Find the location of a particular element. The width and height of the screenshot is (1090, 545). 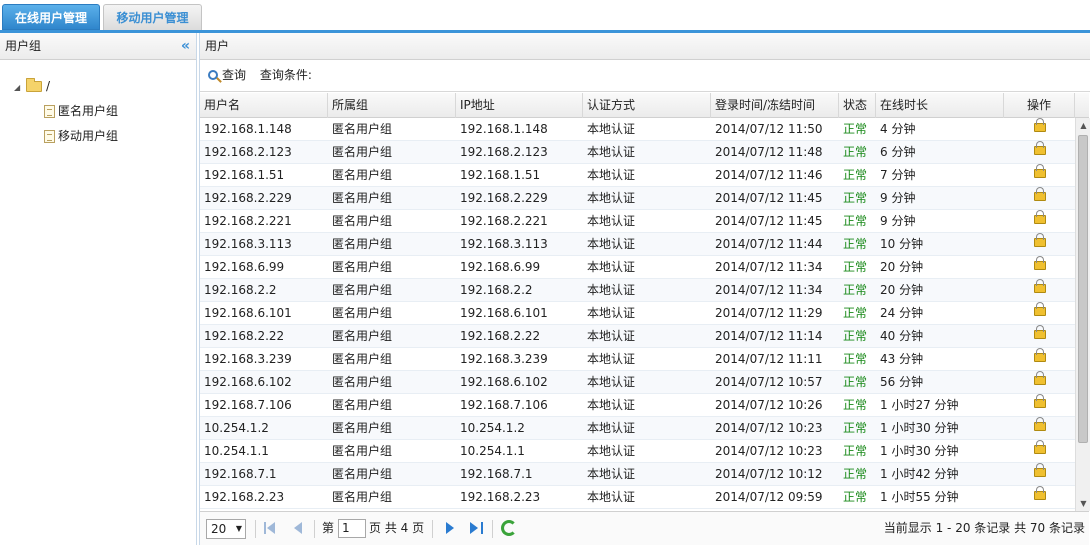

cell-username: 192.168.3.113 is located at coordinates (248, 244).